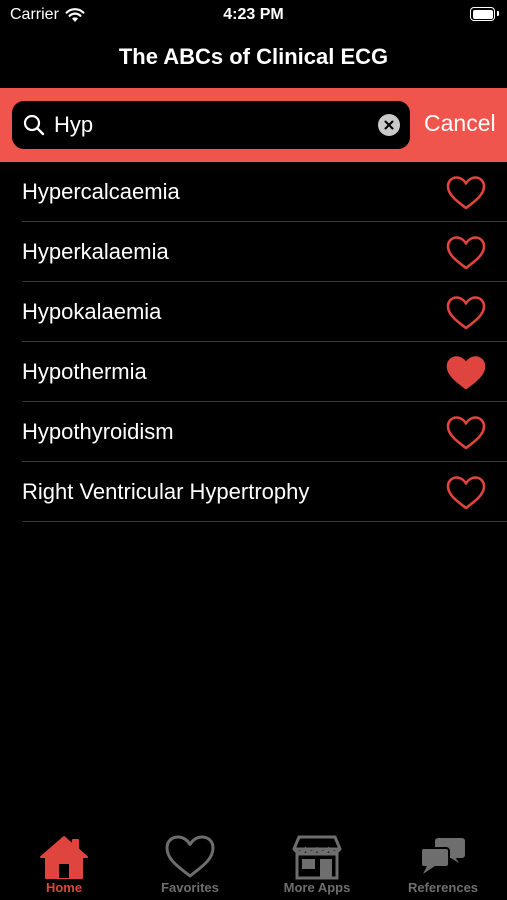  I want to click on search-input, so click(214, 125).